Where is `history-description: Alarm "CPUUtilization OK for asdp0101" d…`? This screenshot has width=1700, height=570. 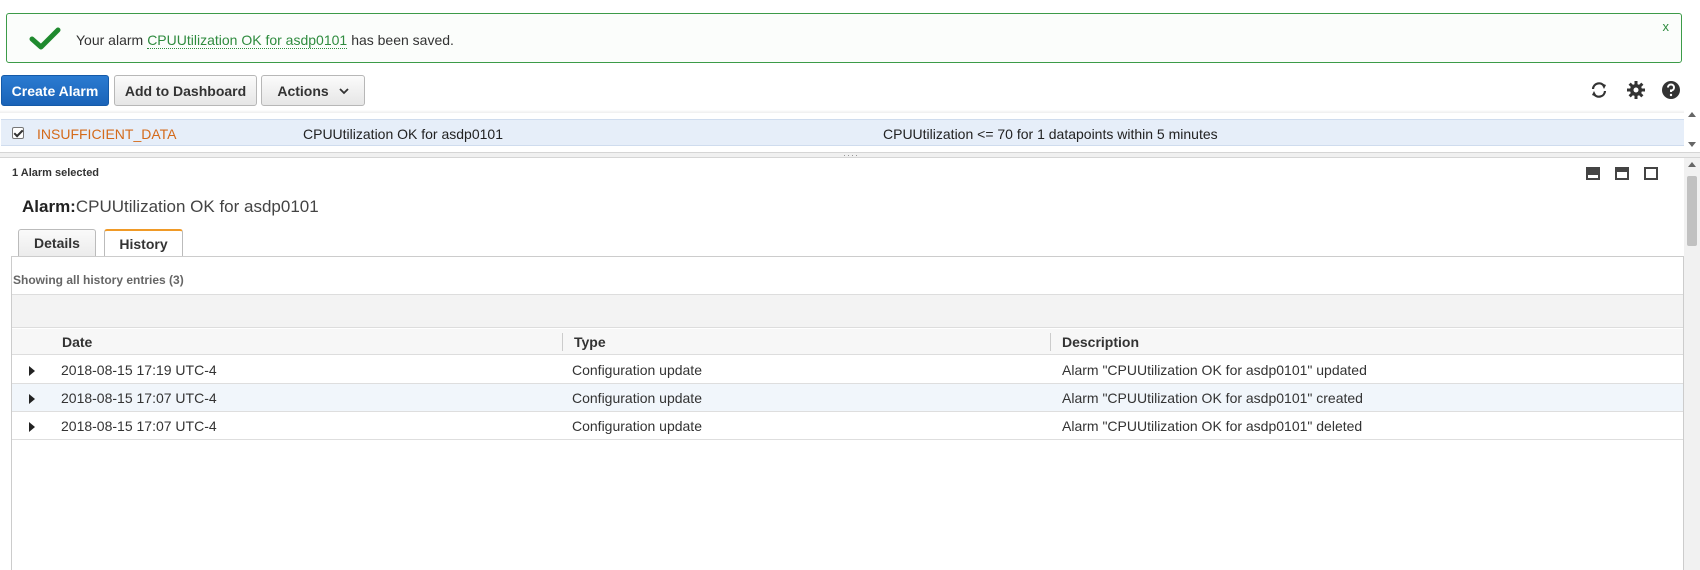
history-description: Alarm "CPUUtilization OK for asdp0101" d… is located at coordinates (1212, 426).